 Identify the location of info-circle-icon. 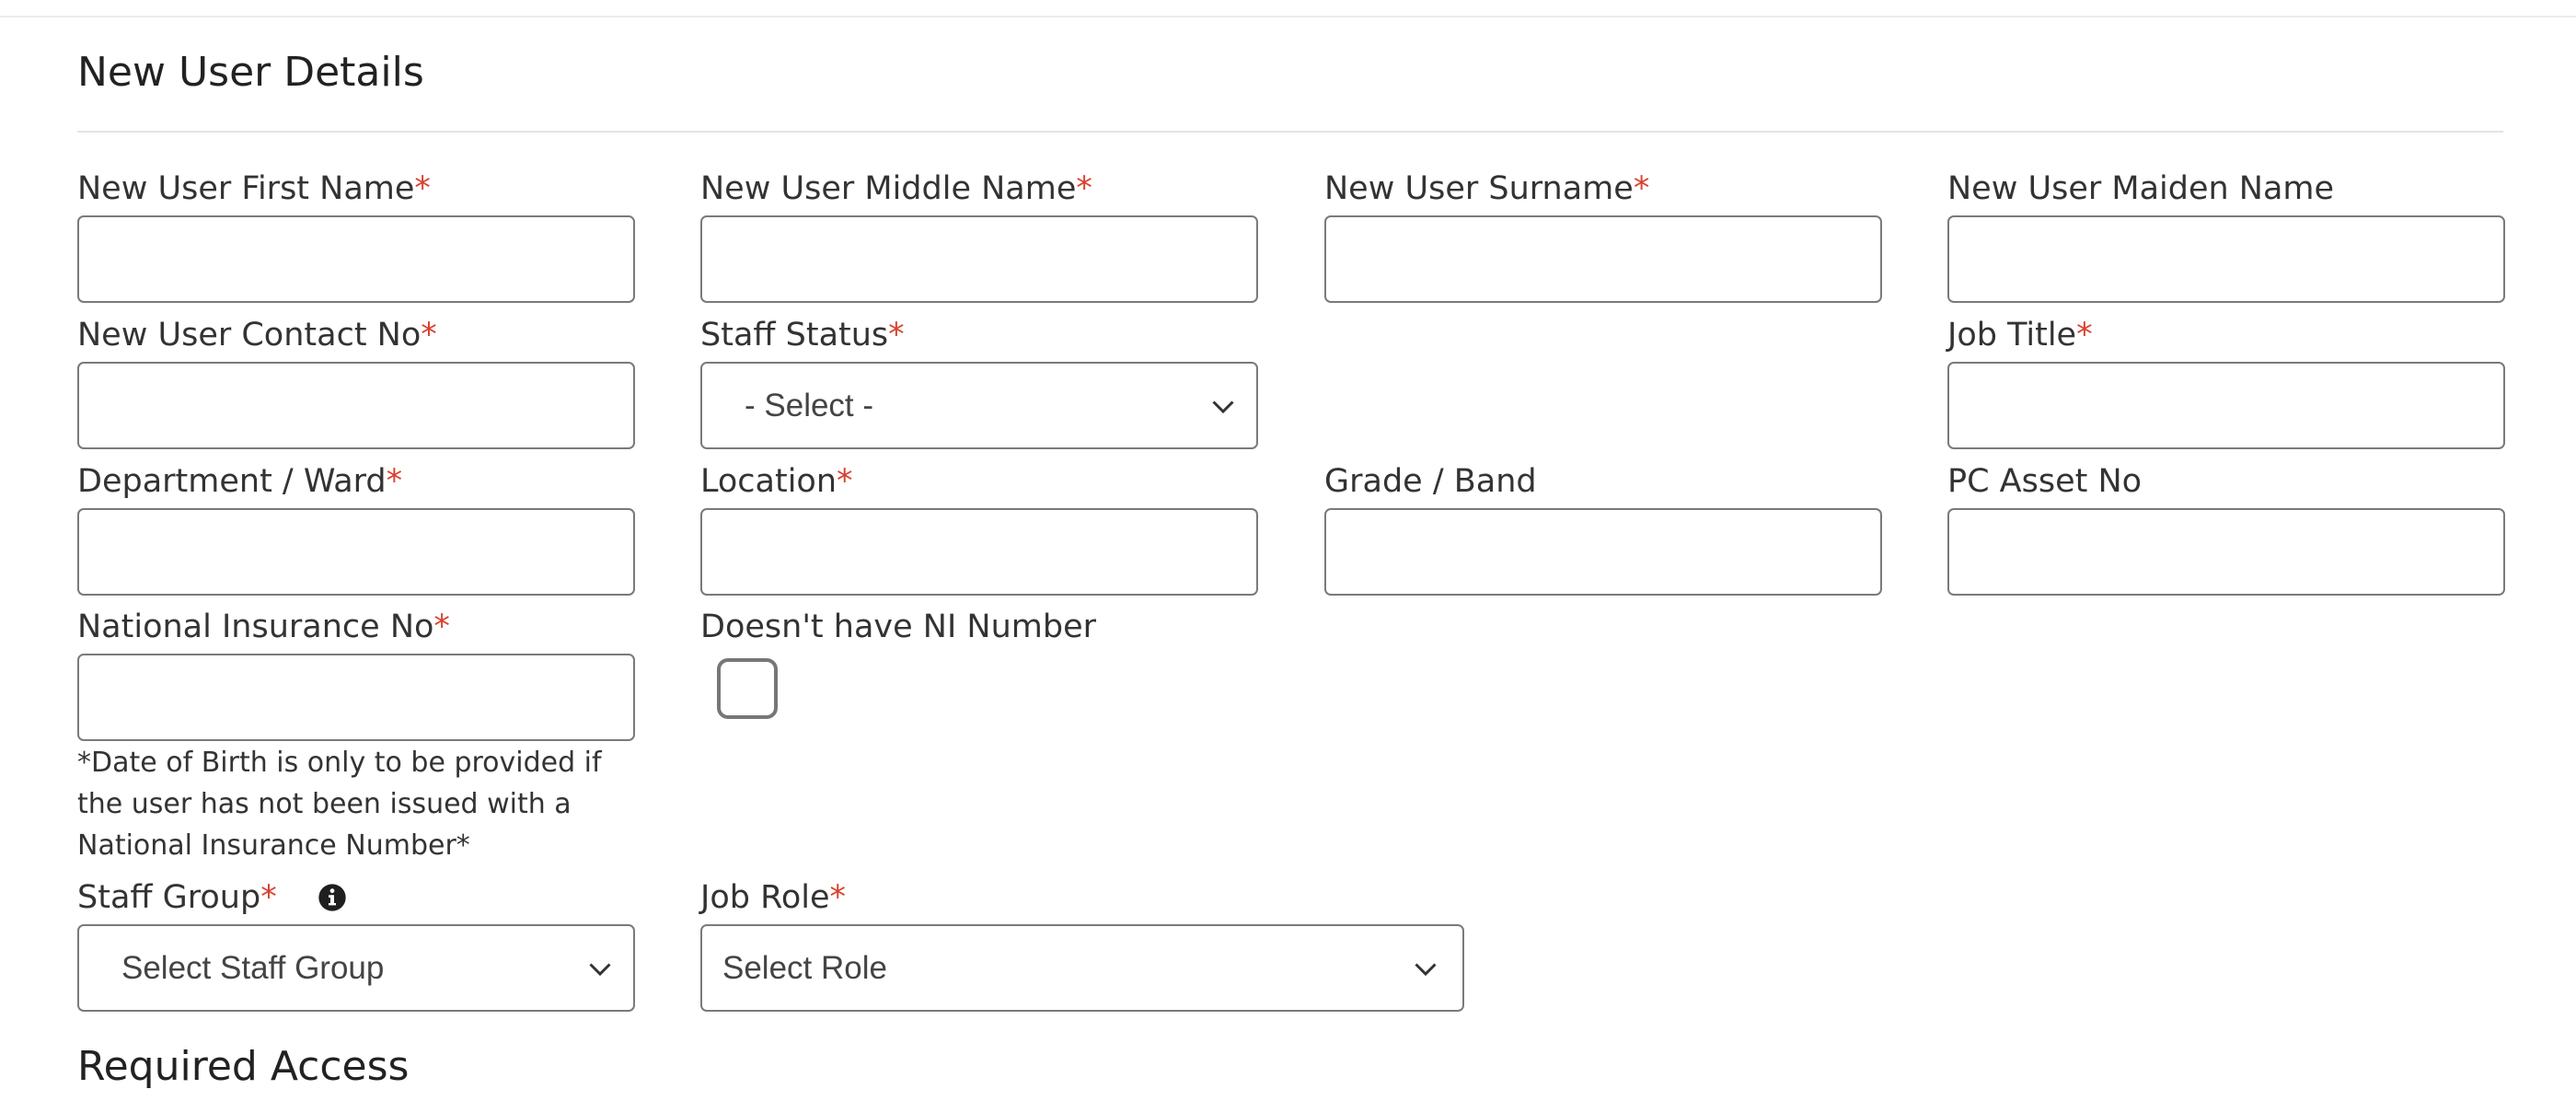
(332, 898).